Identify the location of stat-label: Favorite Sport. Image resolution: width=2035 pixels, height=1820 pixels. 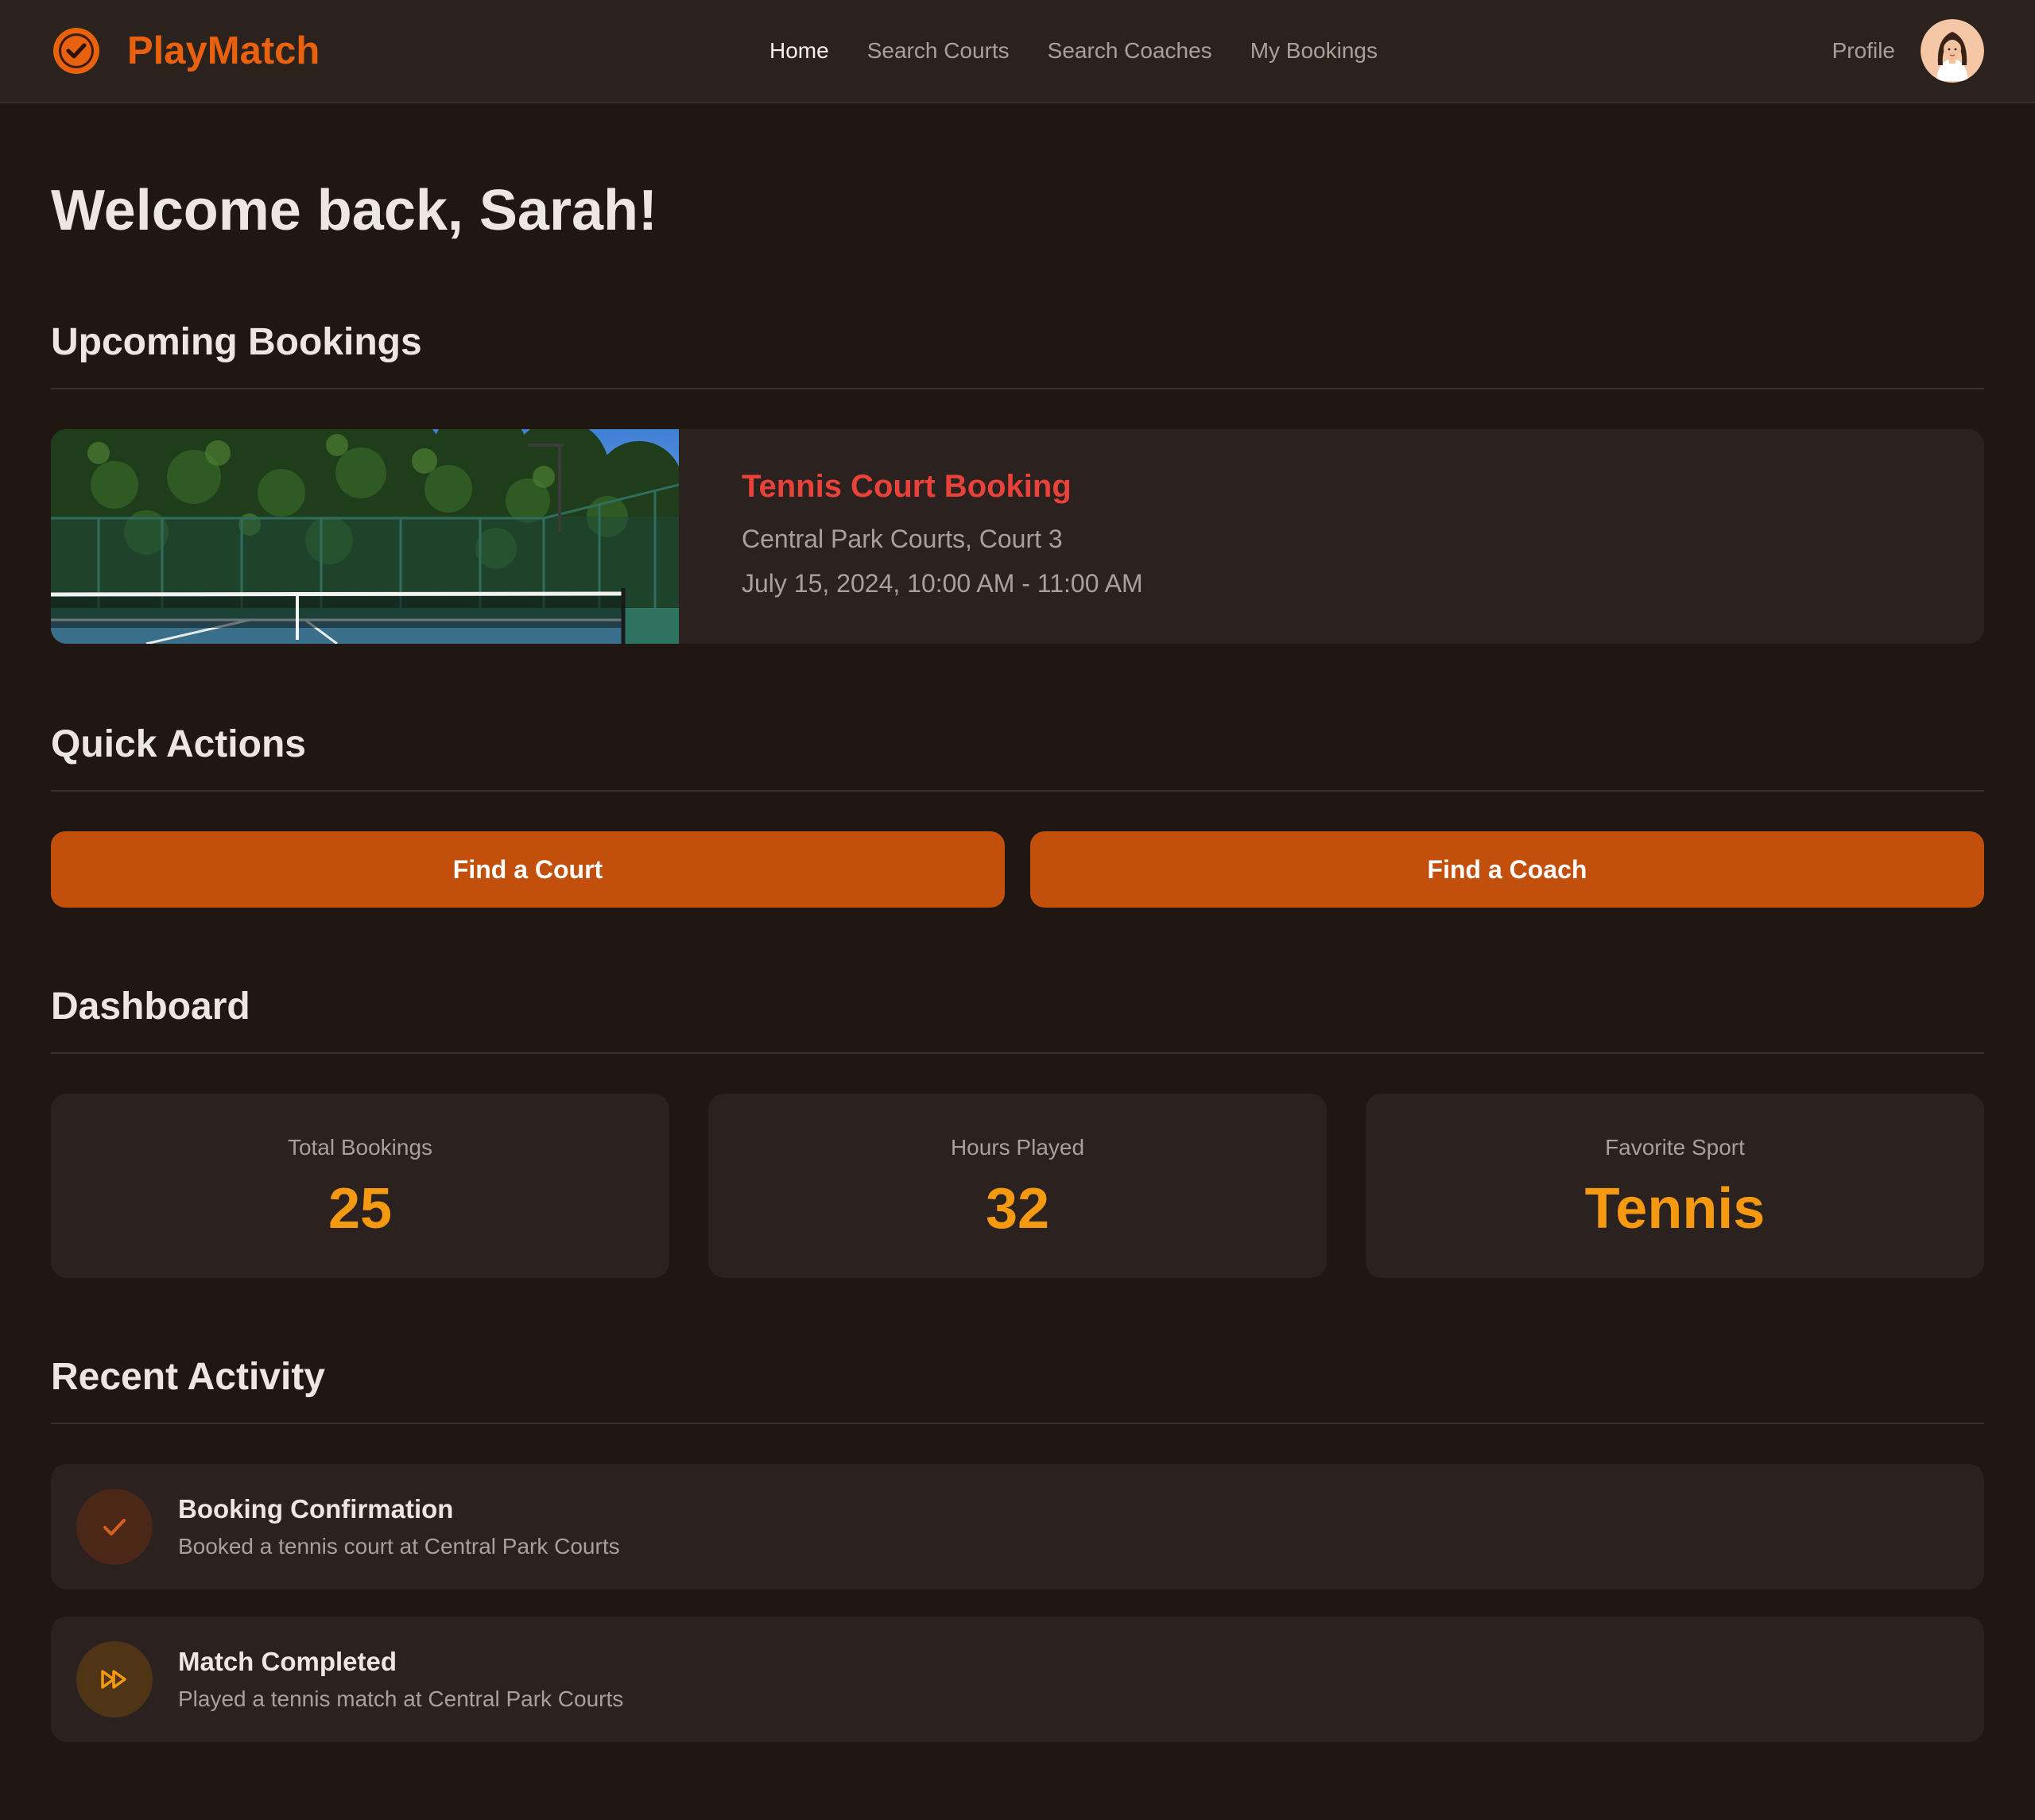
(1675, 1147).